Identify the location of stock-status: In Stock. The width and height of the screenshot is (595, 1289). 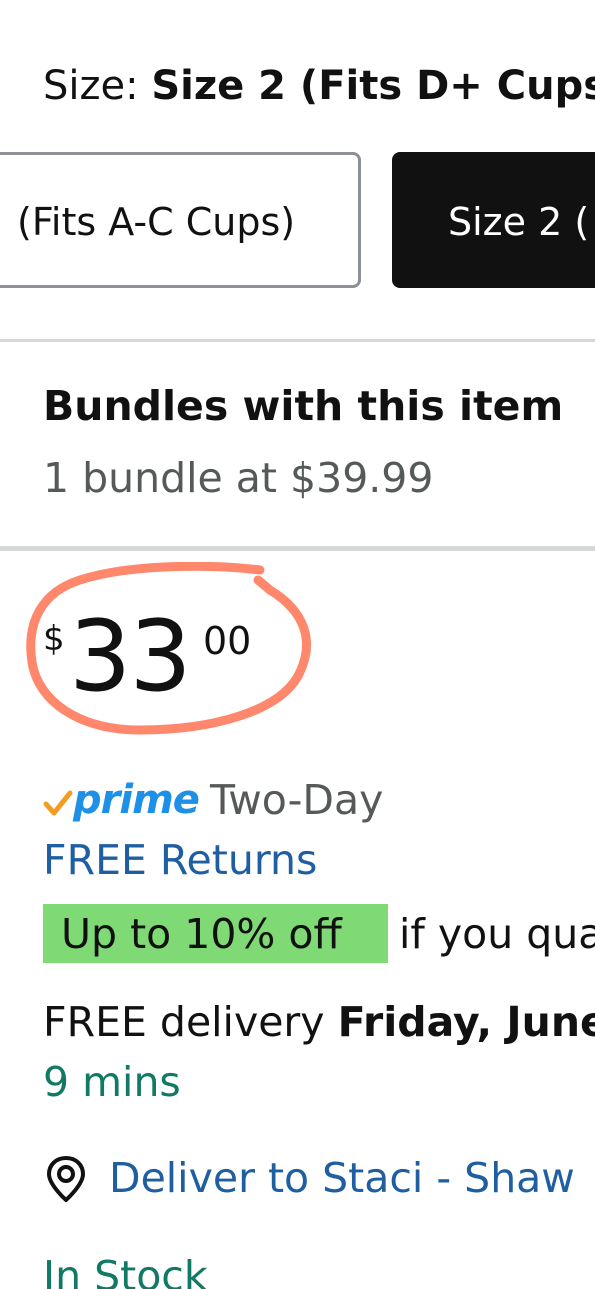
(125, 1270).